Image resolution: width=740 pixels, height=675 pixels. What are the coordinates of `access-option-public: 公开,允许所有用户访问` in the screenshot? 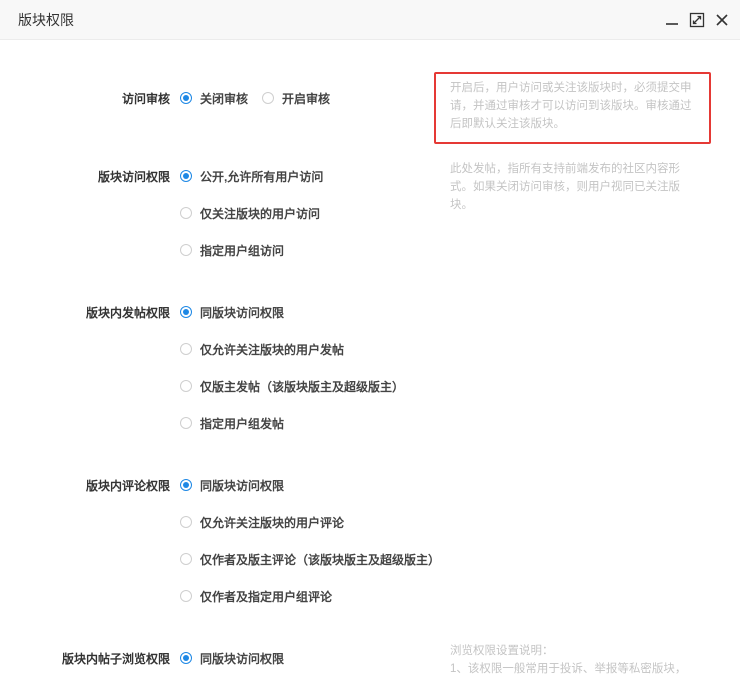 It's located at (251, 176).